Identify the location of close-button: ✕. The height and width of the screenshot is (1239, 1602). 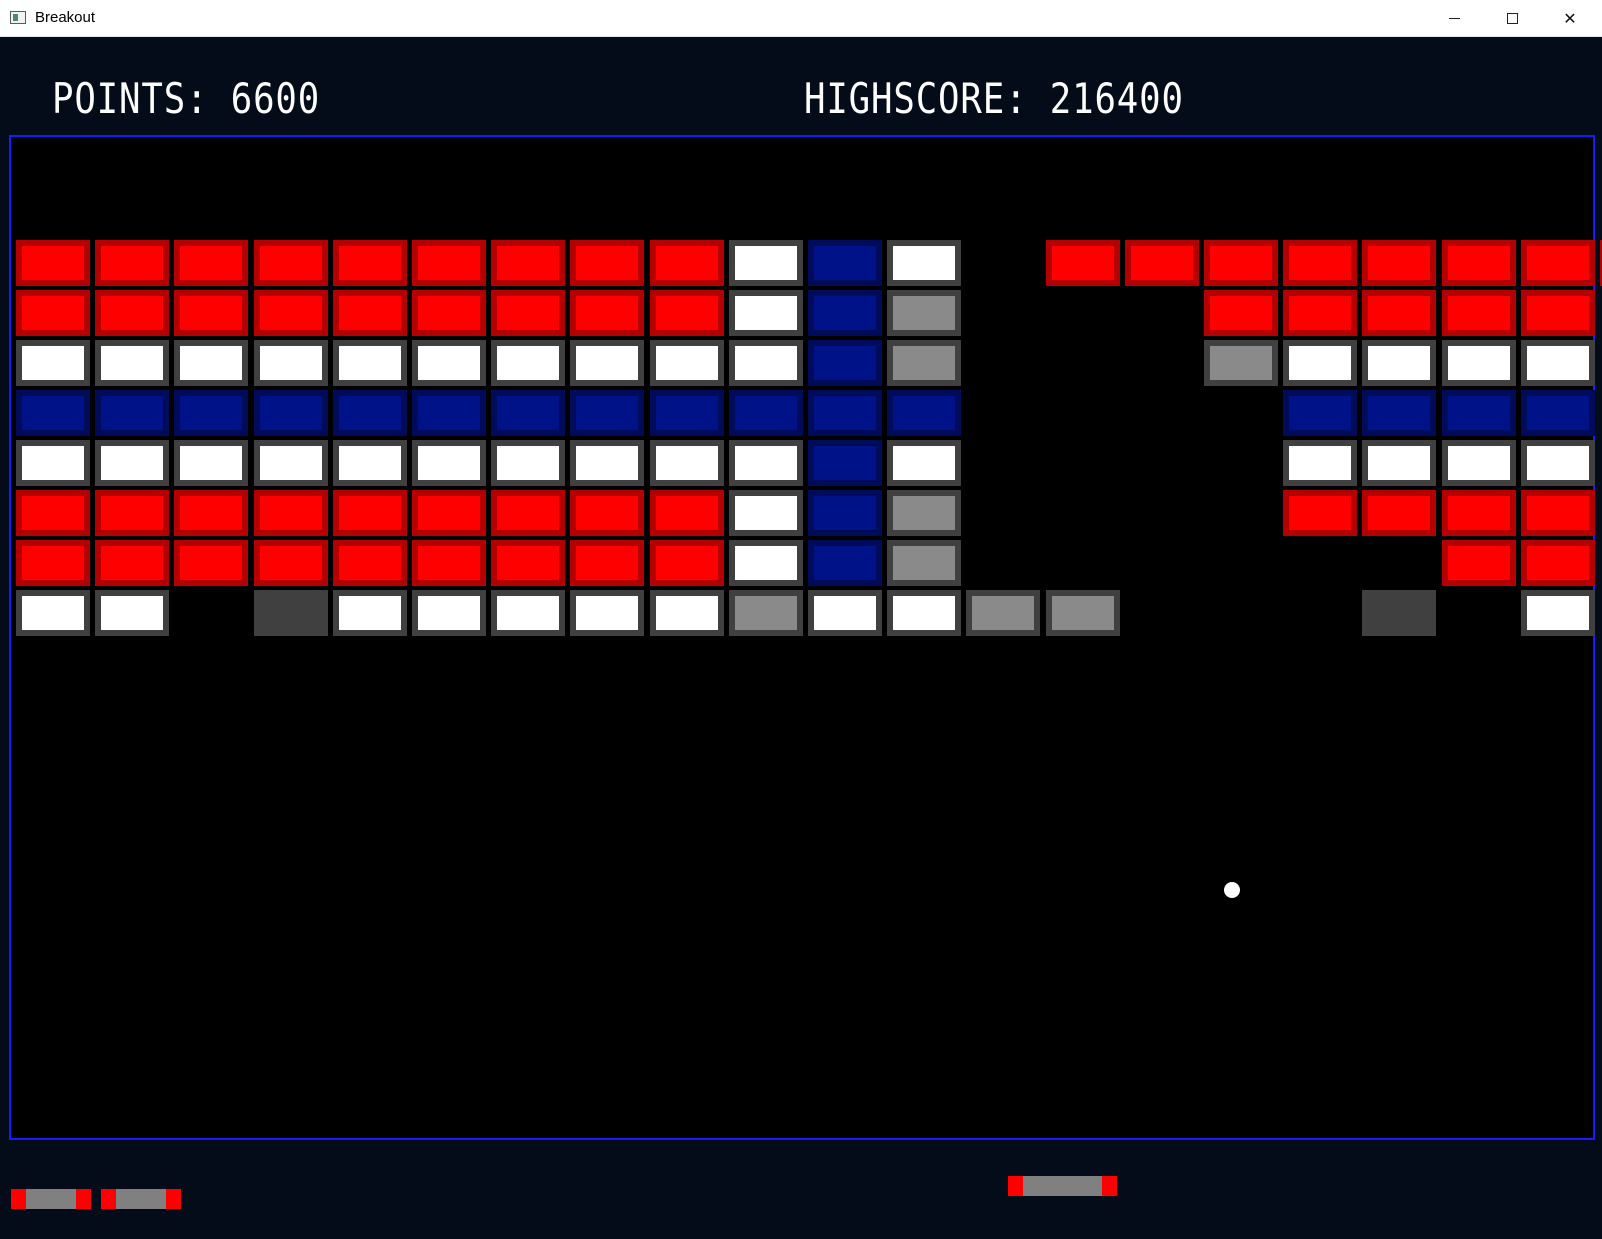
(1570, 18).